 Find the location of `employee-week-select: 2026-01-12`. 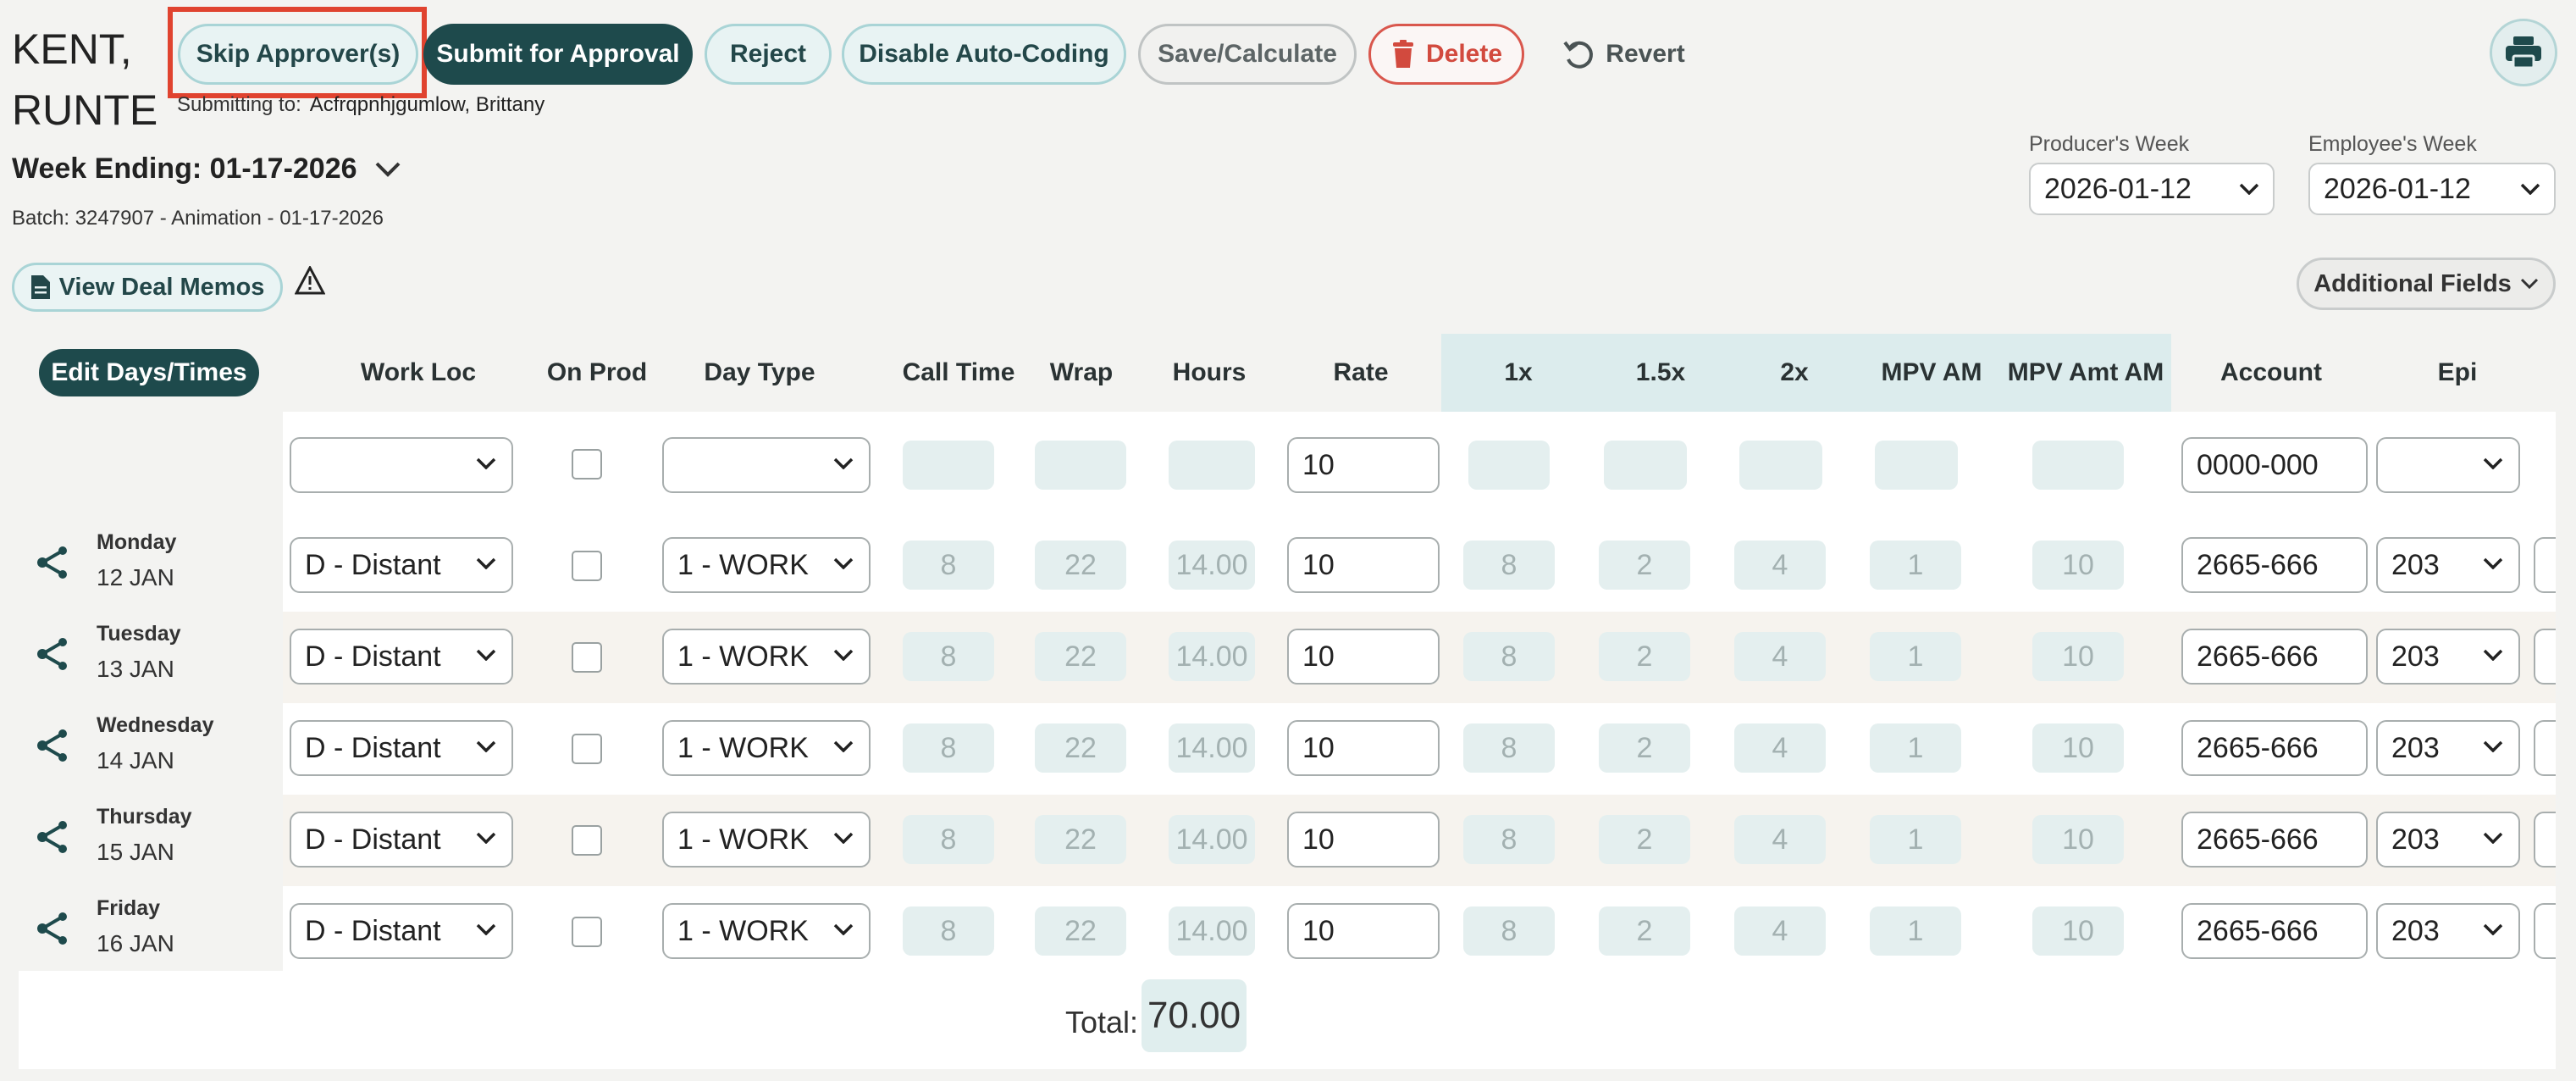

employee-week-select: 2026-01-12 is located at coordinates (2432, 189).